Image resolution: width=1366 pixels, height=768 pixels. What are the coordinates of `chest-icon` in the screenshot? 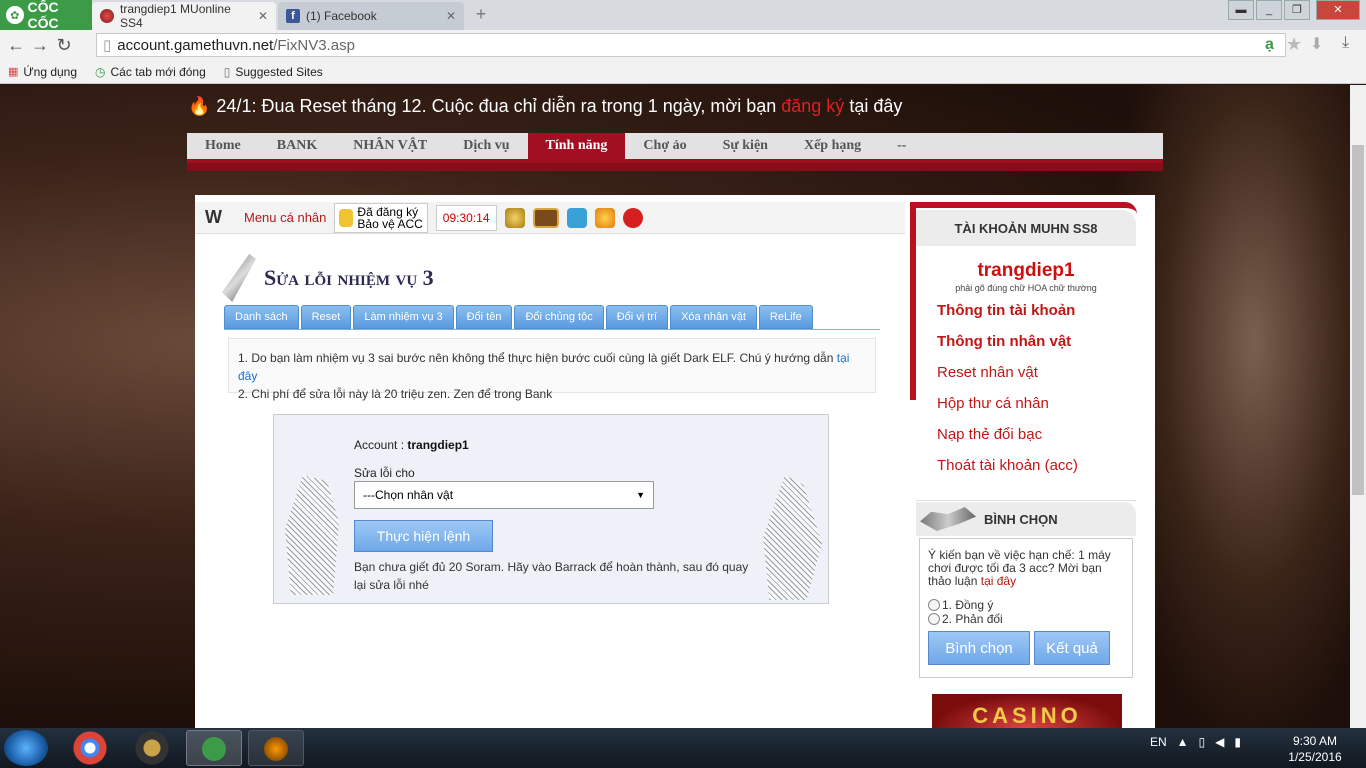 It's located at (545, 217).